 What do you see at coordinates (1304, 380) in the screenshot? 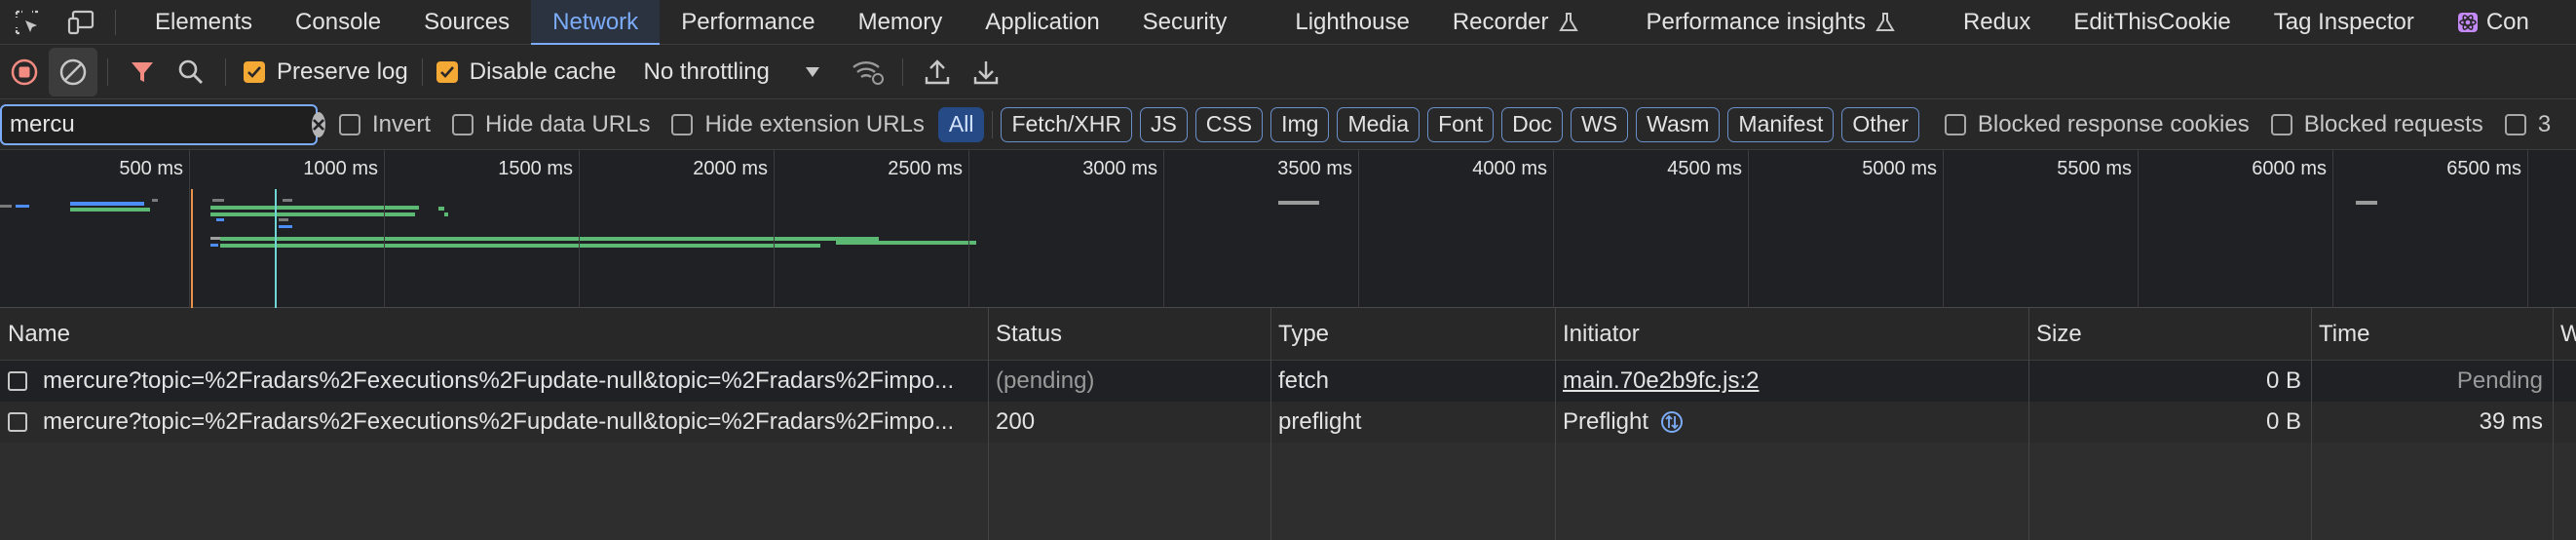
I see `type-cell-text: fetch` at bounding box center [1304, 380].